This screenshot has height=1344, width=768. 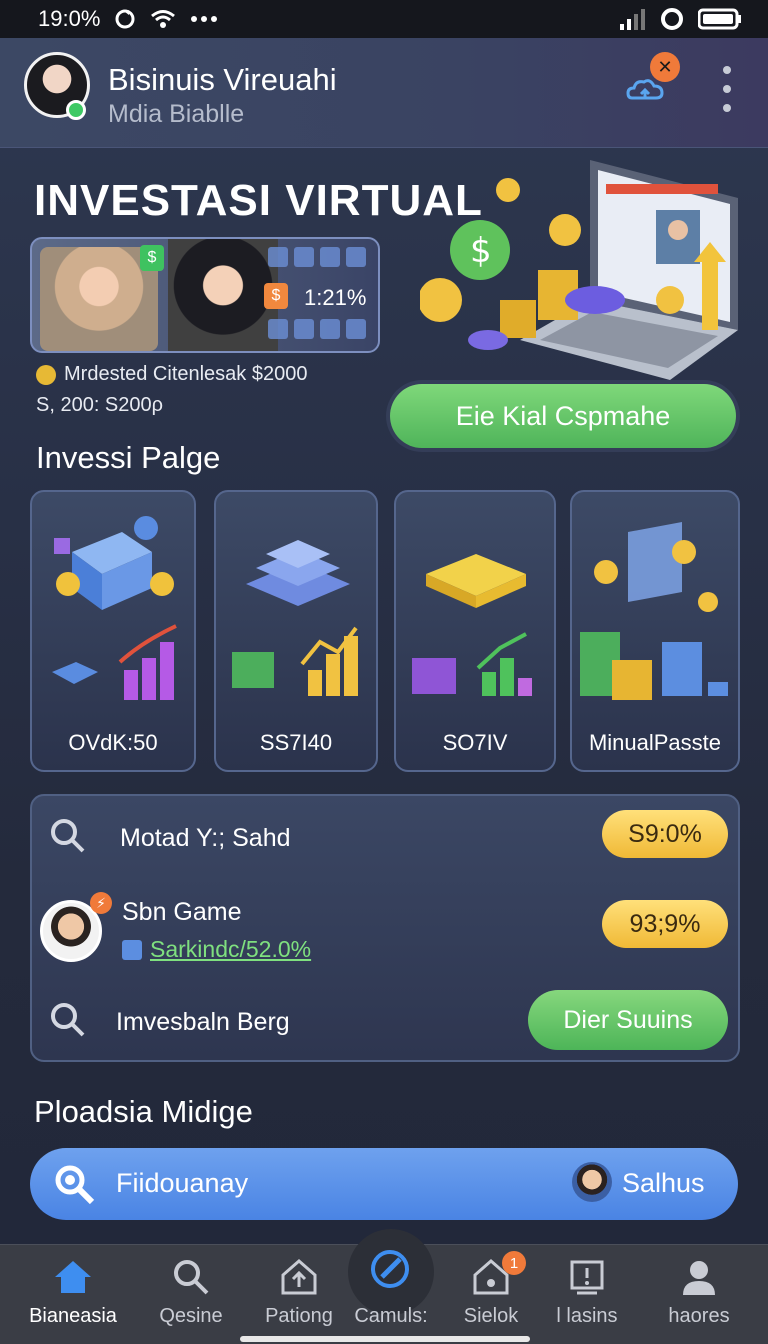 What do you see at coordinates (472, 625) in the screenshot?
I see `gold-bar-chart-illustration` at bounding box center [472, 625].